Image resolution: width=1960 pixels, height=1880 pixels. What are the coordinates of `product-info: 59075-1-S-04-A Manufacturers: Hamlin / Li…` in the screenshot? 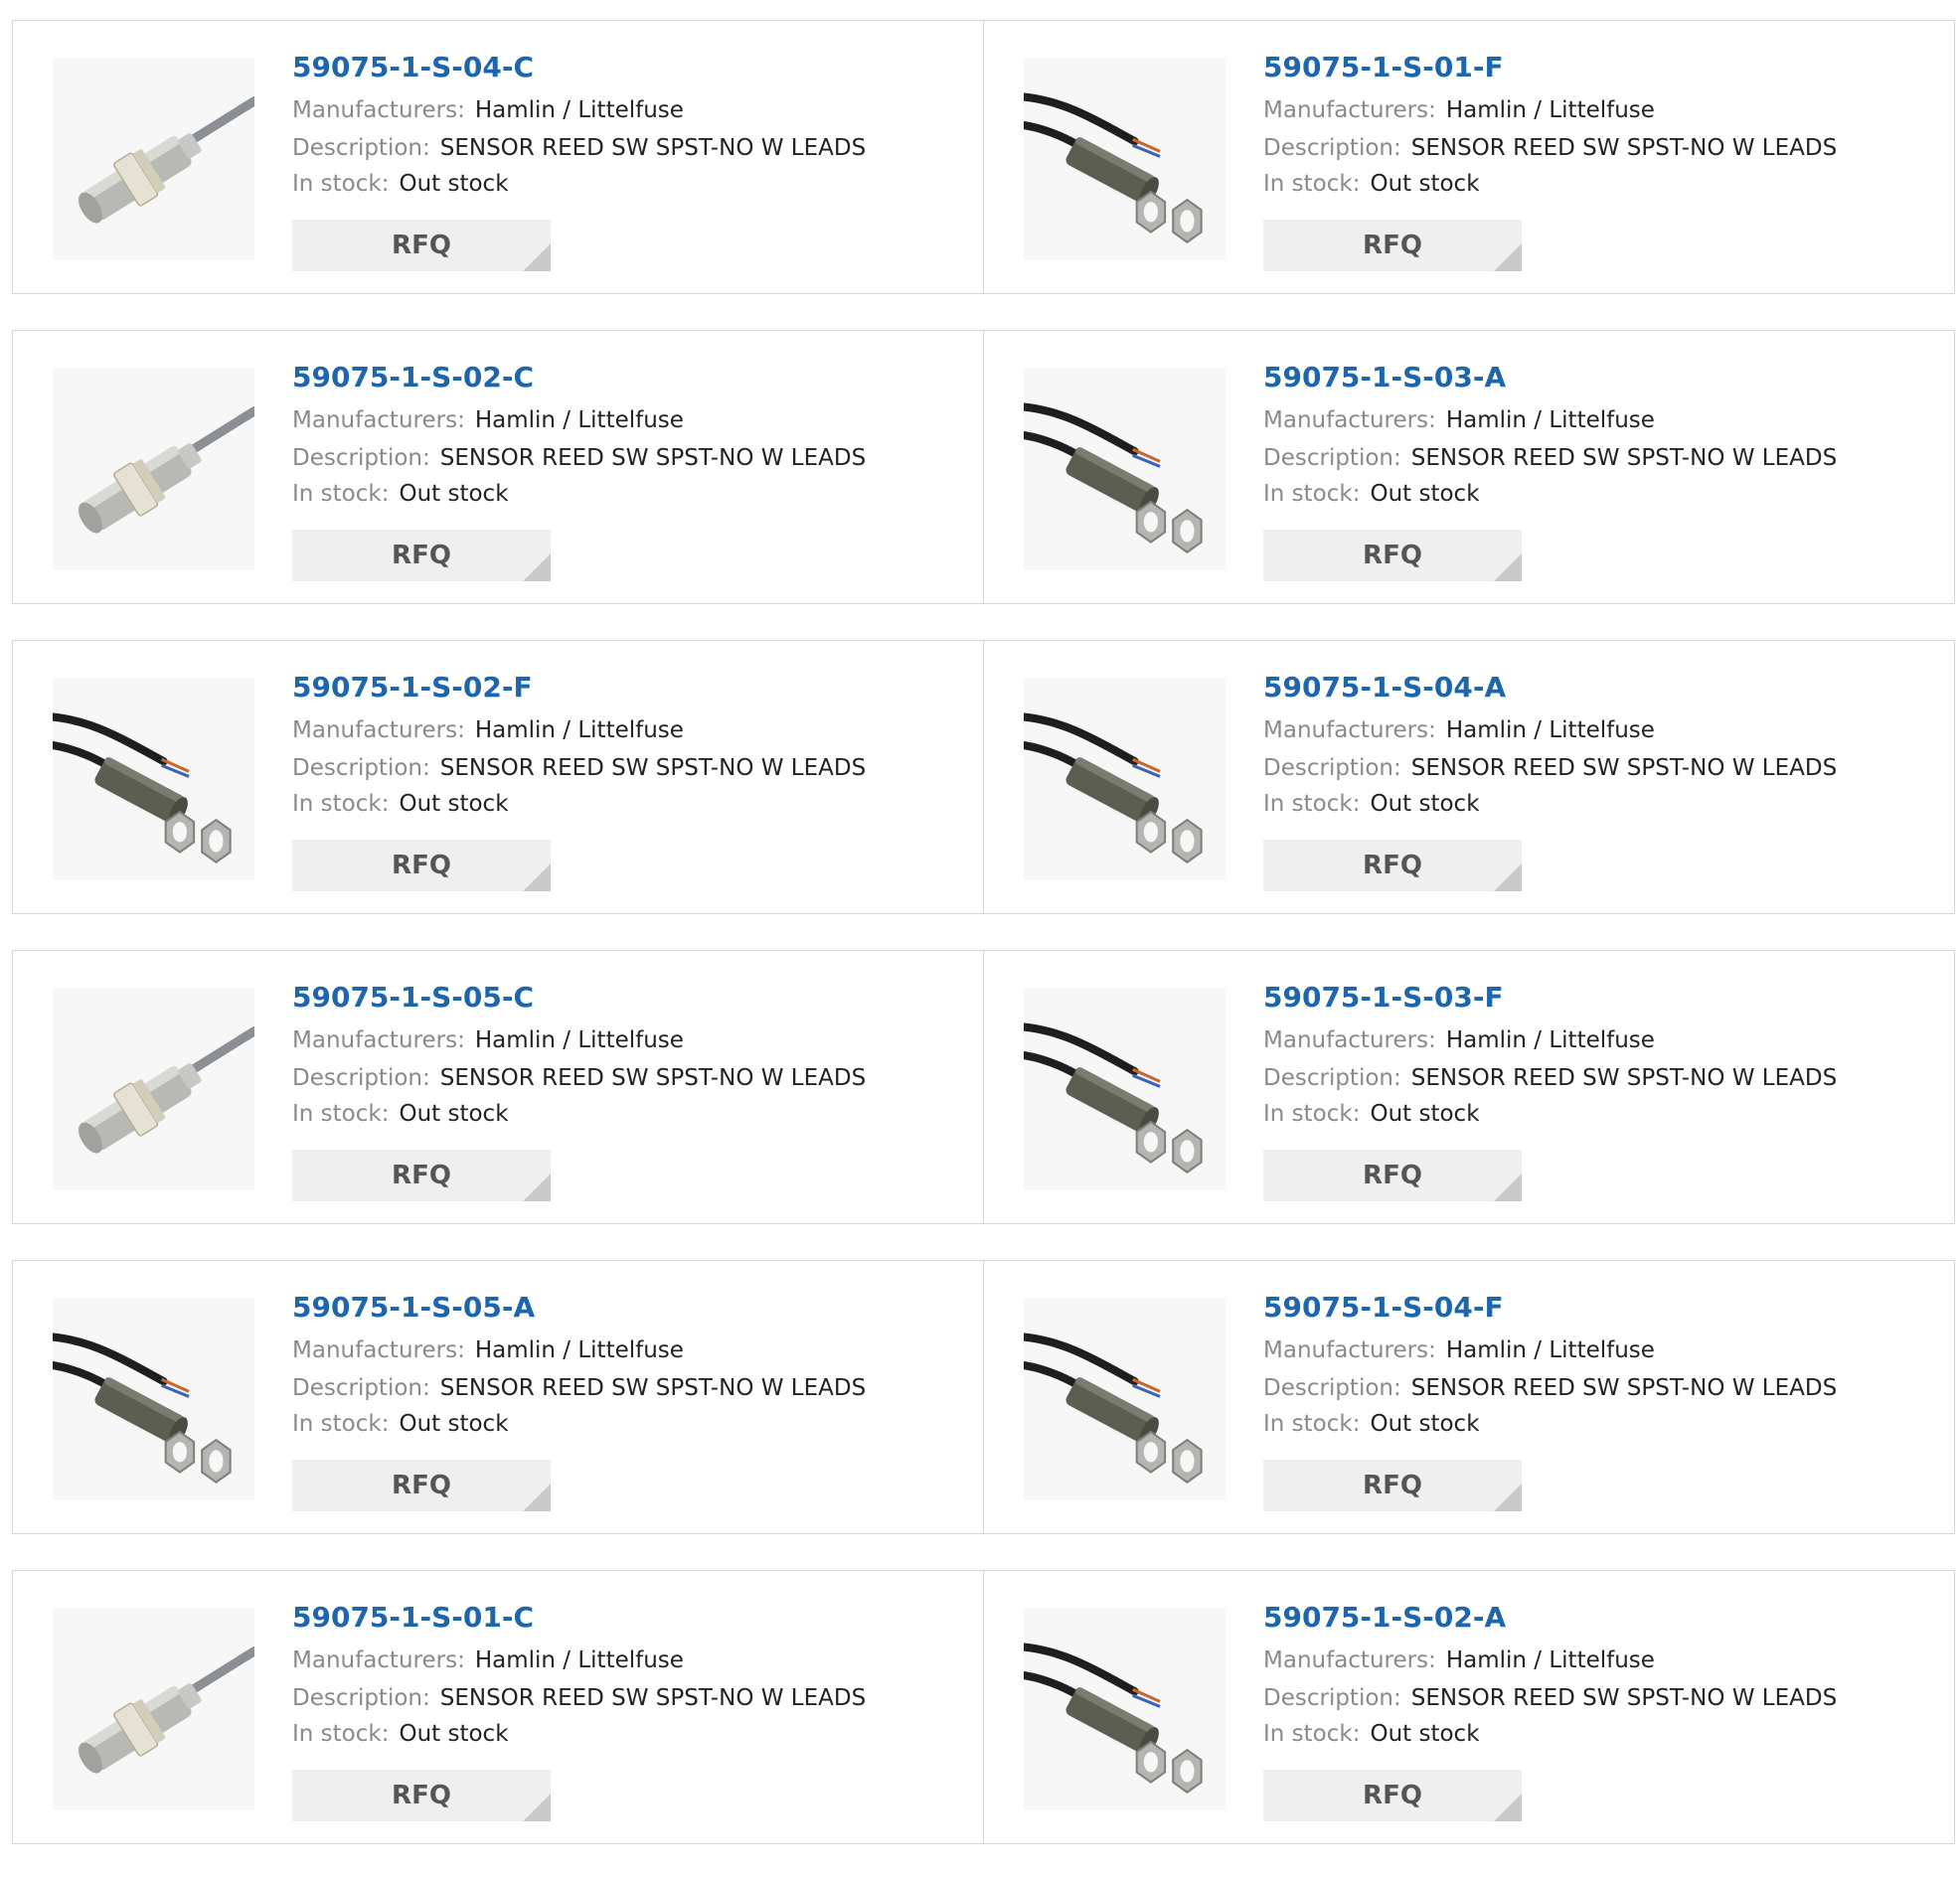 It's located at (1598, 746).